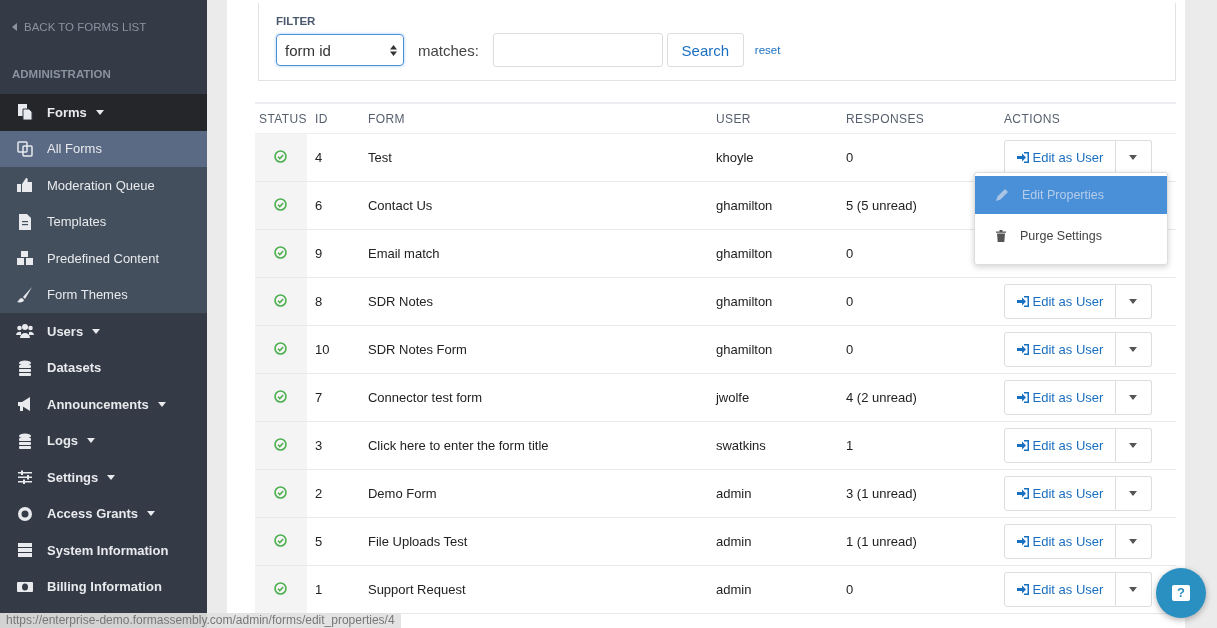 The image size is (1217, 628). I want to click on sidebar-item: Access Grants, so click(103, 513).